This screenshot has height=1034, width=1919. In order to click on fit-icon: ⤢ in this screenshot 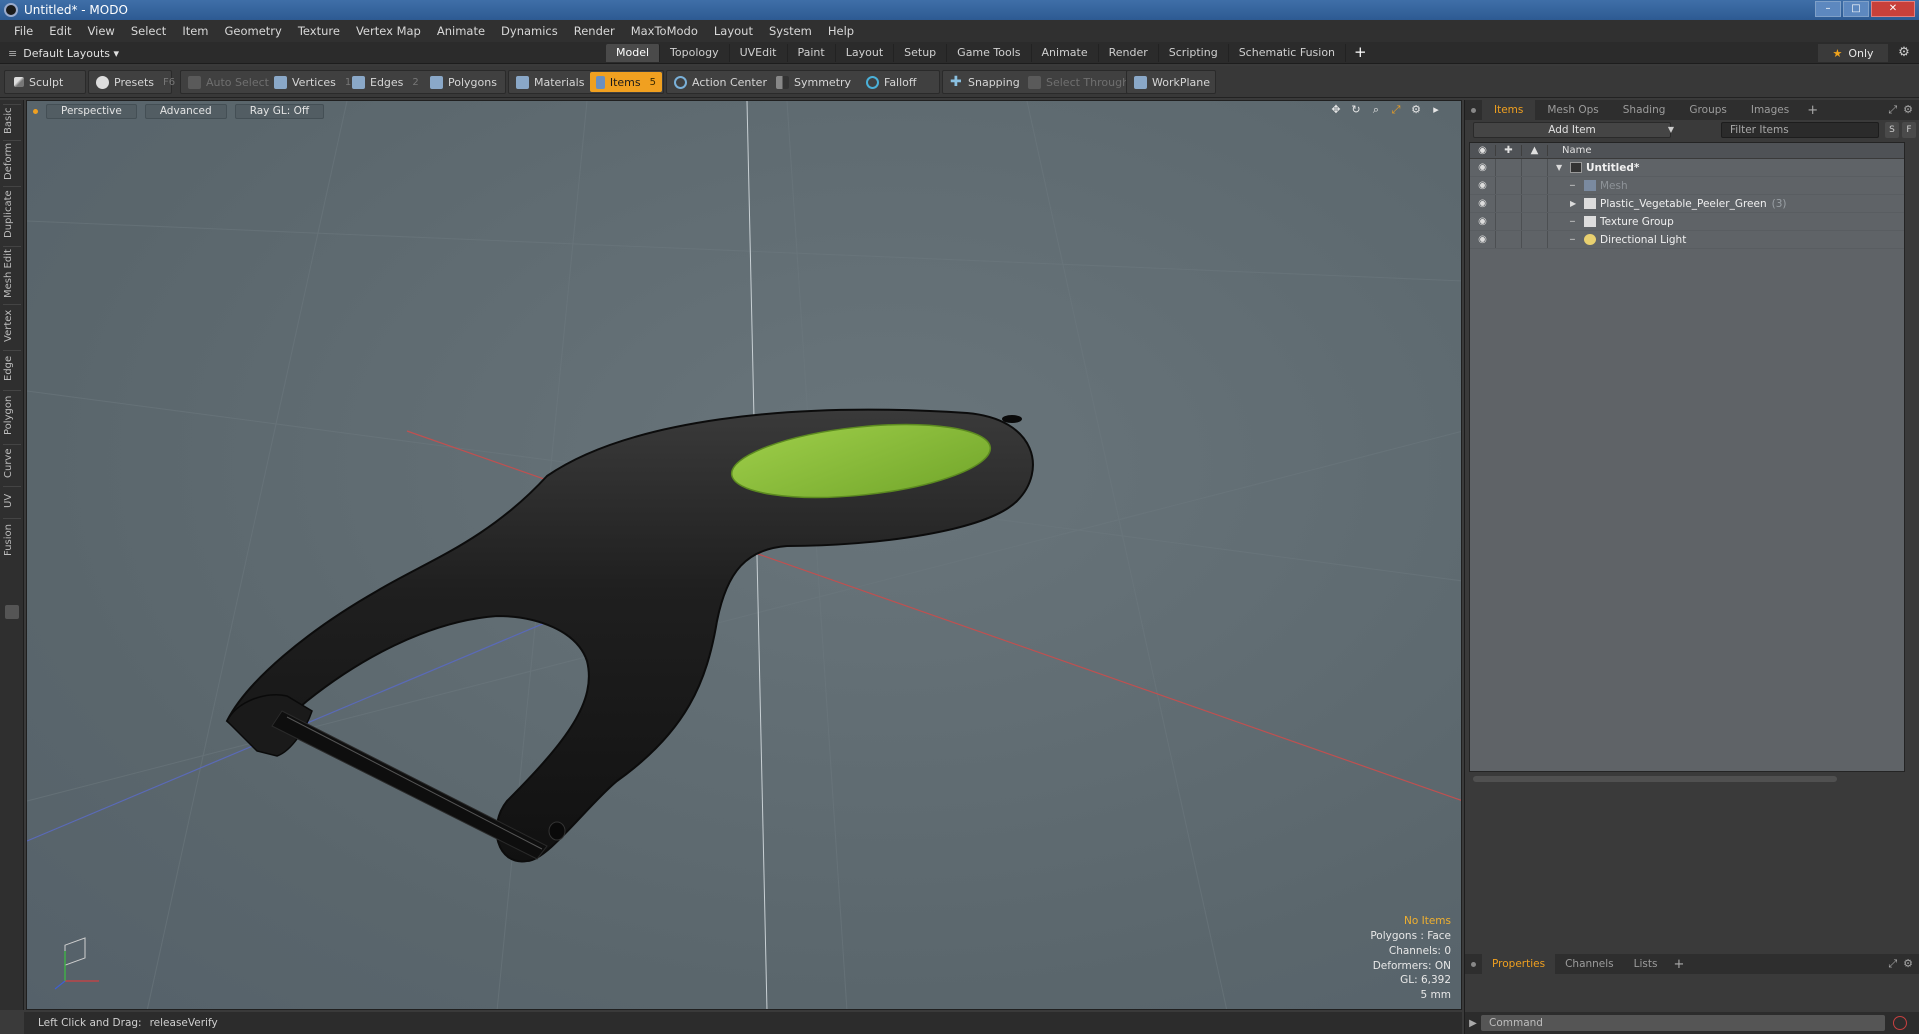, I will do `click(1396, 110)`.